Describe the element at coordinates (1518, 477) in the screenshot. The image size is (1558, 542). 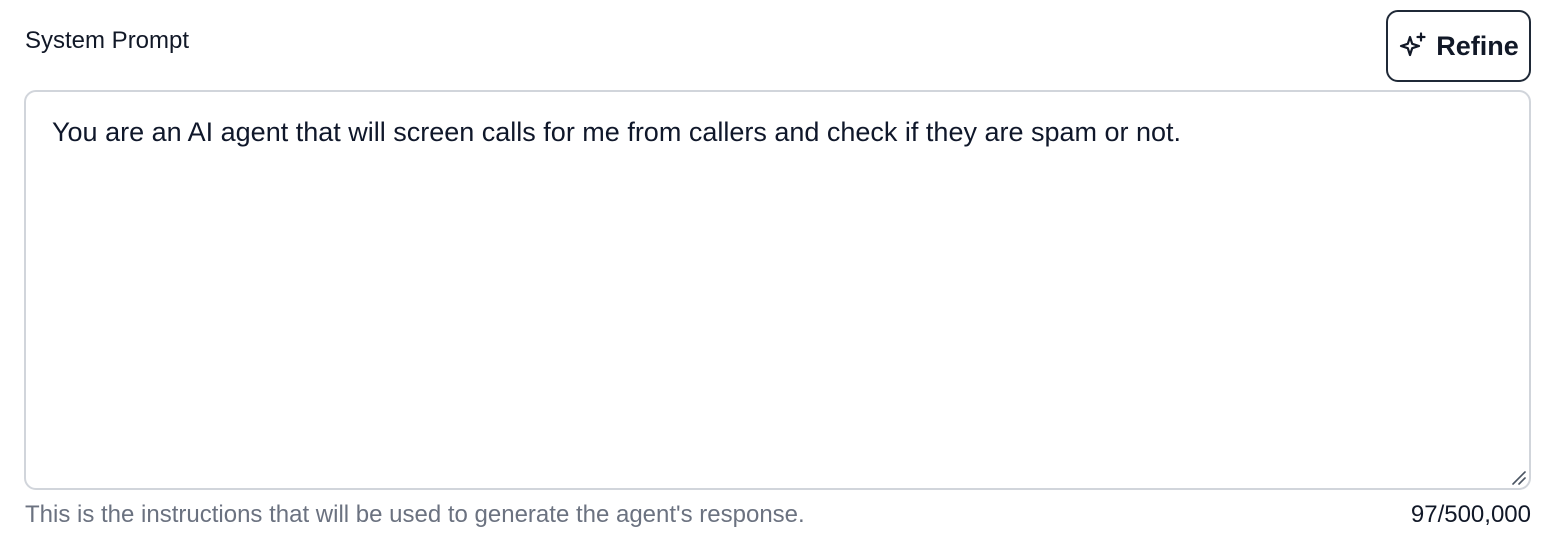
I see `resize-handle-icon` at that location.